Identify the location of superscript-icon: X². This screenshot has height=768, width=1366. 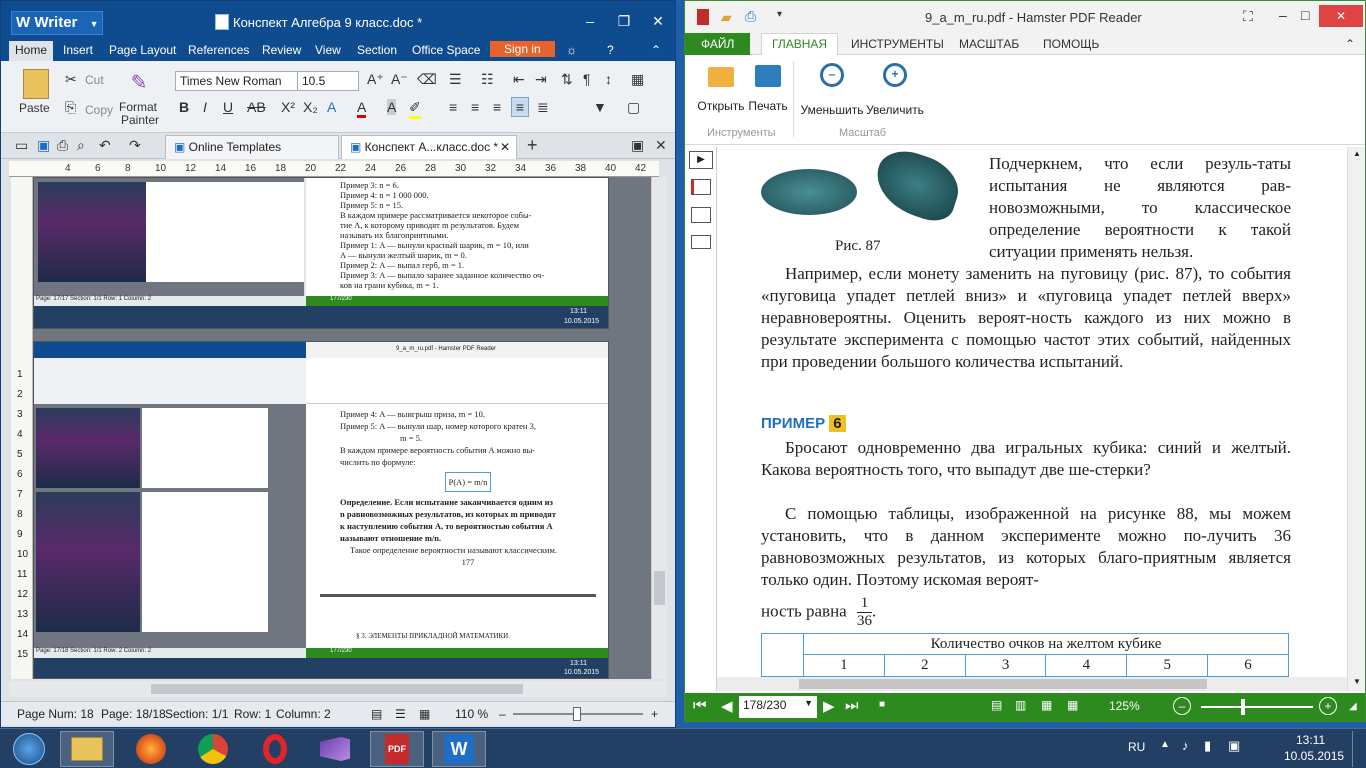
(288, 107).